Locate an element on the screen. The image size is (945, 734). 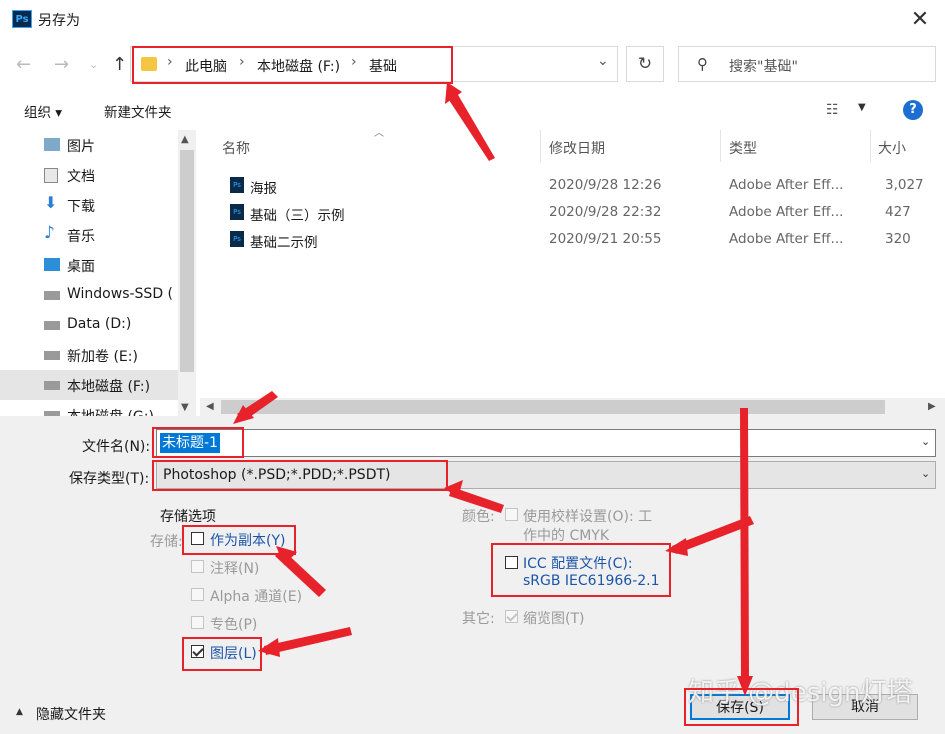
arrow-to-path is located at coordinates (471, 124).